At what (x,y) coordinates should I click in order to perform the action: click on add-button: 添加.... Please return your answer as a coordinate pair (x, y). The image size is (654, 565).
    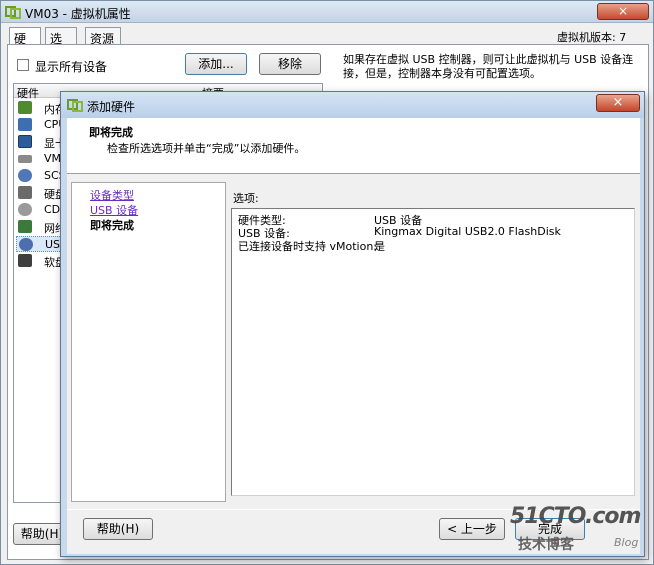
    Looking at the image, I should click on (216, 64).